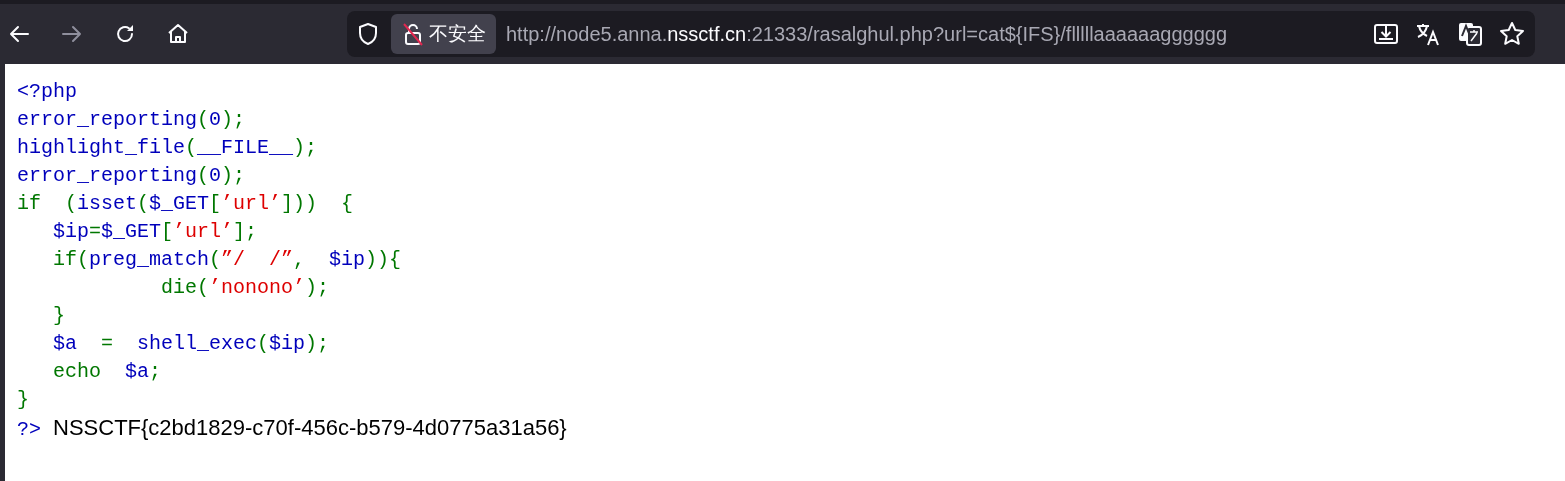  I want to click on not-secure-label: 不安全, so click(457, 33).